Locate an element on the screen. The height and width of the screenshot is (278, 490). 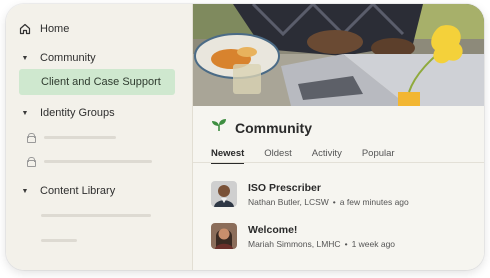
sidebar-item-label: Community is located at coordinates (68, 58).